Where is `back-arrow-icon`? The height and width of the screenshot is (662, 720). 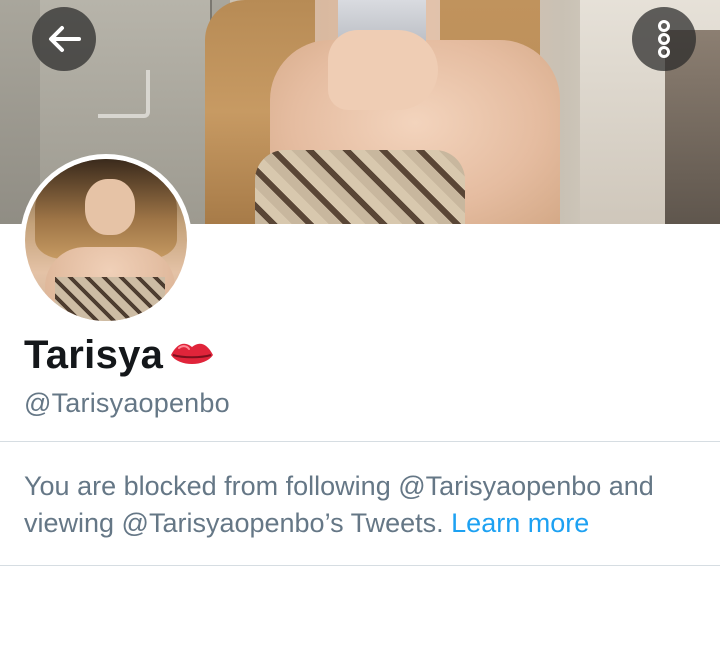
back-arrow-icon is located at coordinates (65, 39).